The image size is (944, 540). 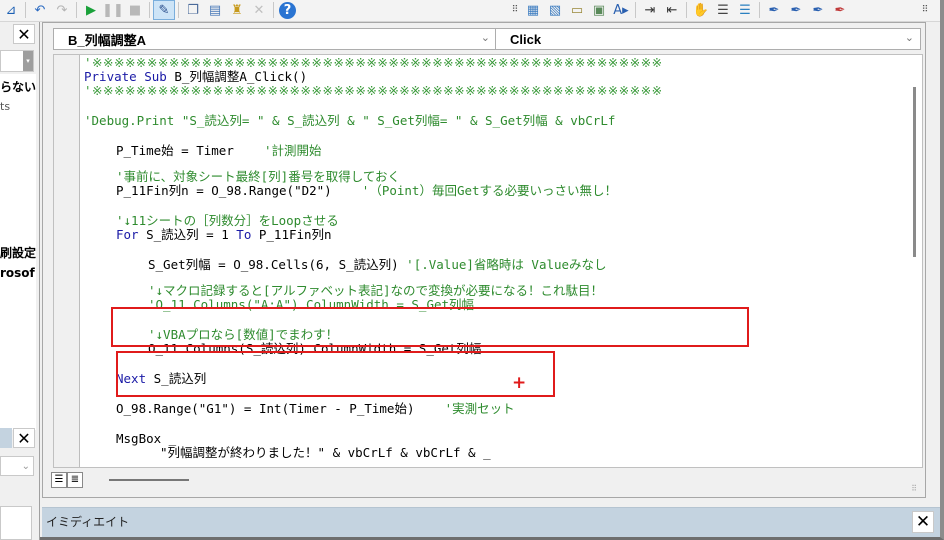 I want to click on immediate-window-title: イミディエイト, so click(x=88, y=522).